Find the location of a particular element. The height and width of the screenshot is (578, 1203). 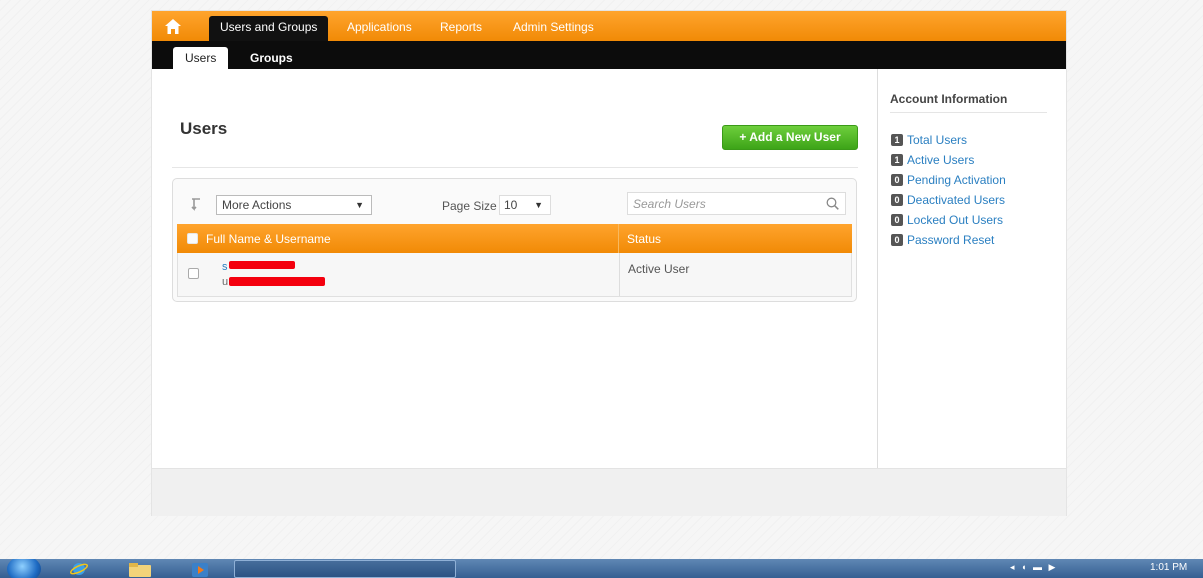

sidebar-item-active-users: 1 Active Users is located at coordinates (932, 159).